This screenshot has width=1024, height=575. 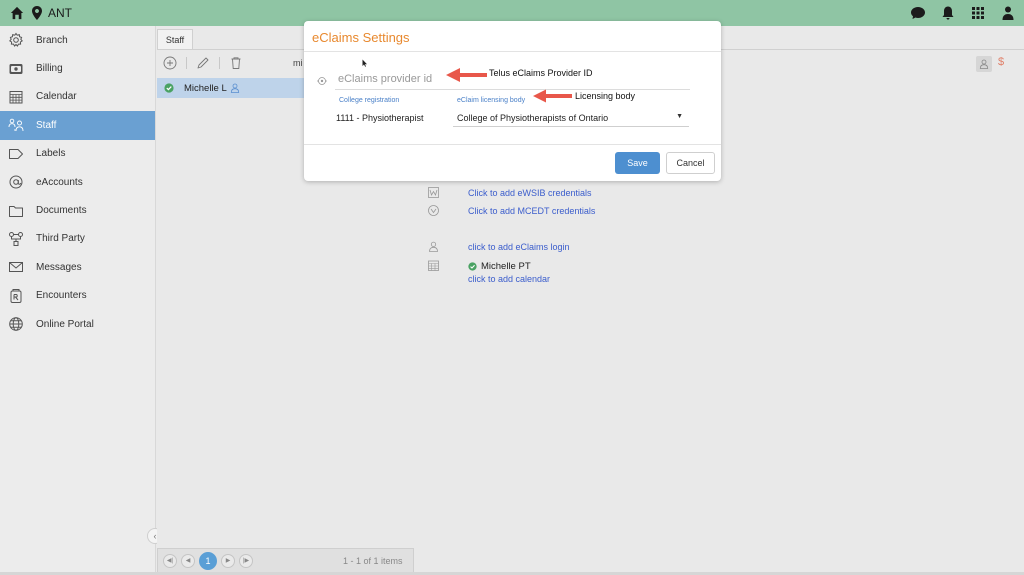 I want to click on next-page-button: ▶, so click(x=228, y=560).